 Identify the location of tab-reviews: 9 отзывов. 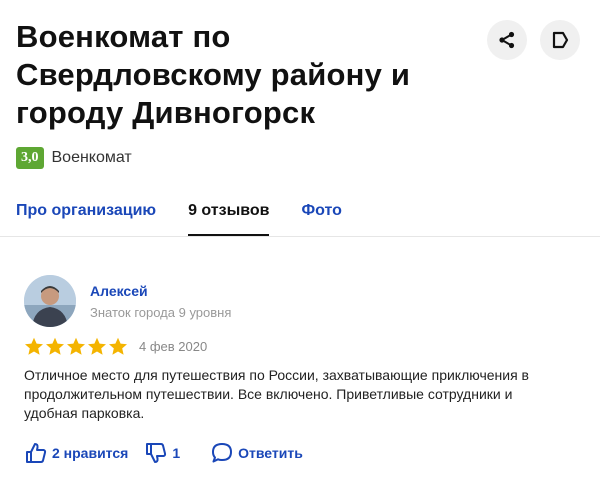
(229, 217).